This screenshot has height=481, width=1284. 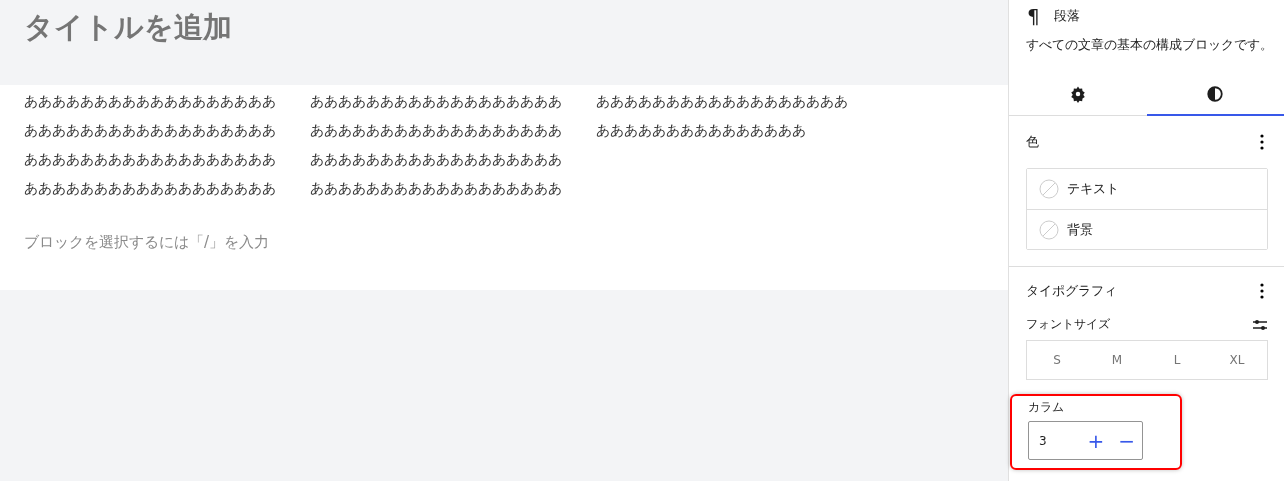 I want to click on columns-label: カラム, so click(x=1046, y=407).